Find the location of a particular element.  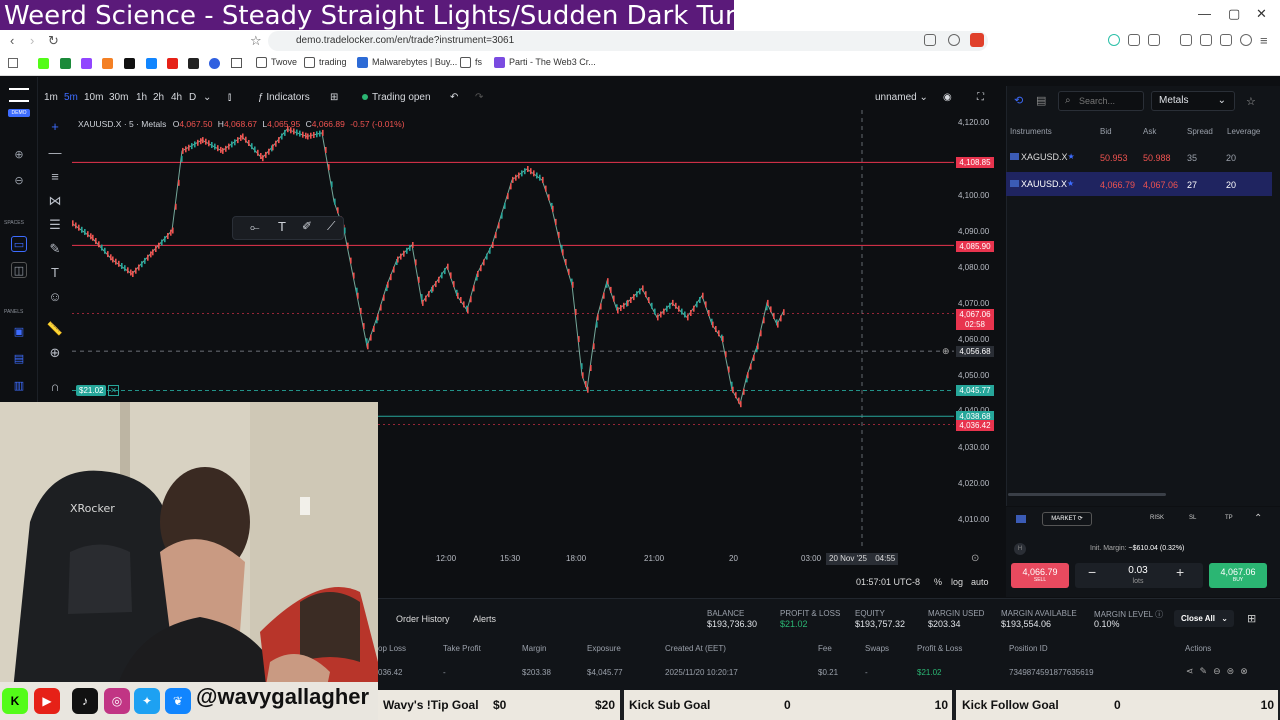

close-all-button: Close All ⌄ is located at coordinates (1204, 618).